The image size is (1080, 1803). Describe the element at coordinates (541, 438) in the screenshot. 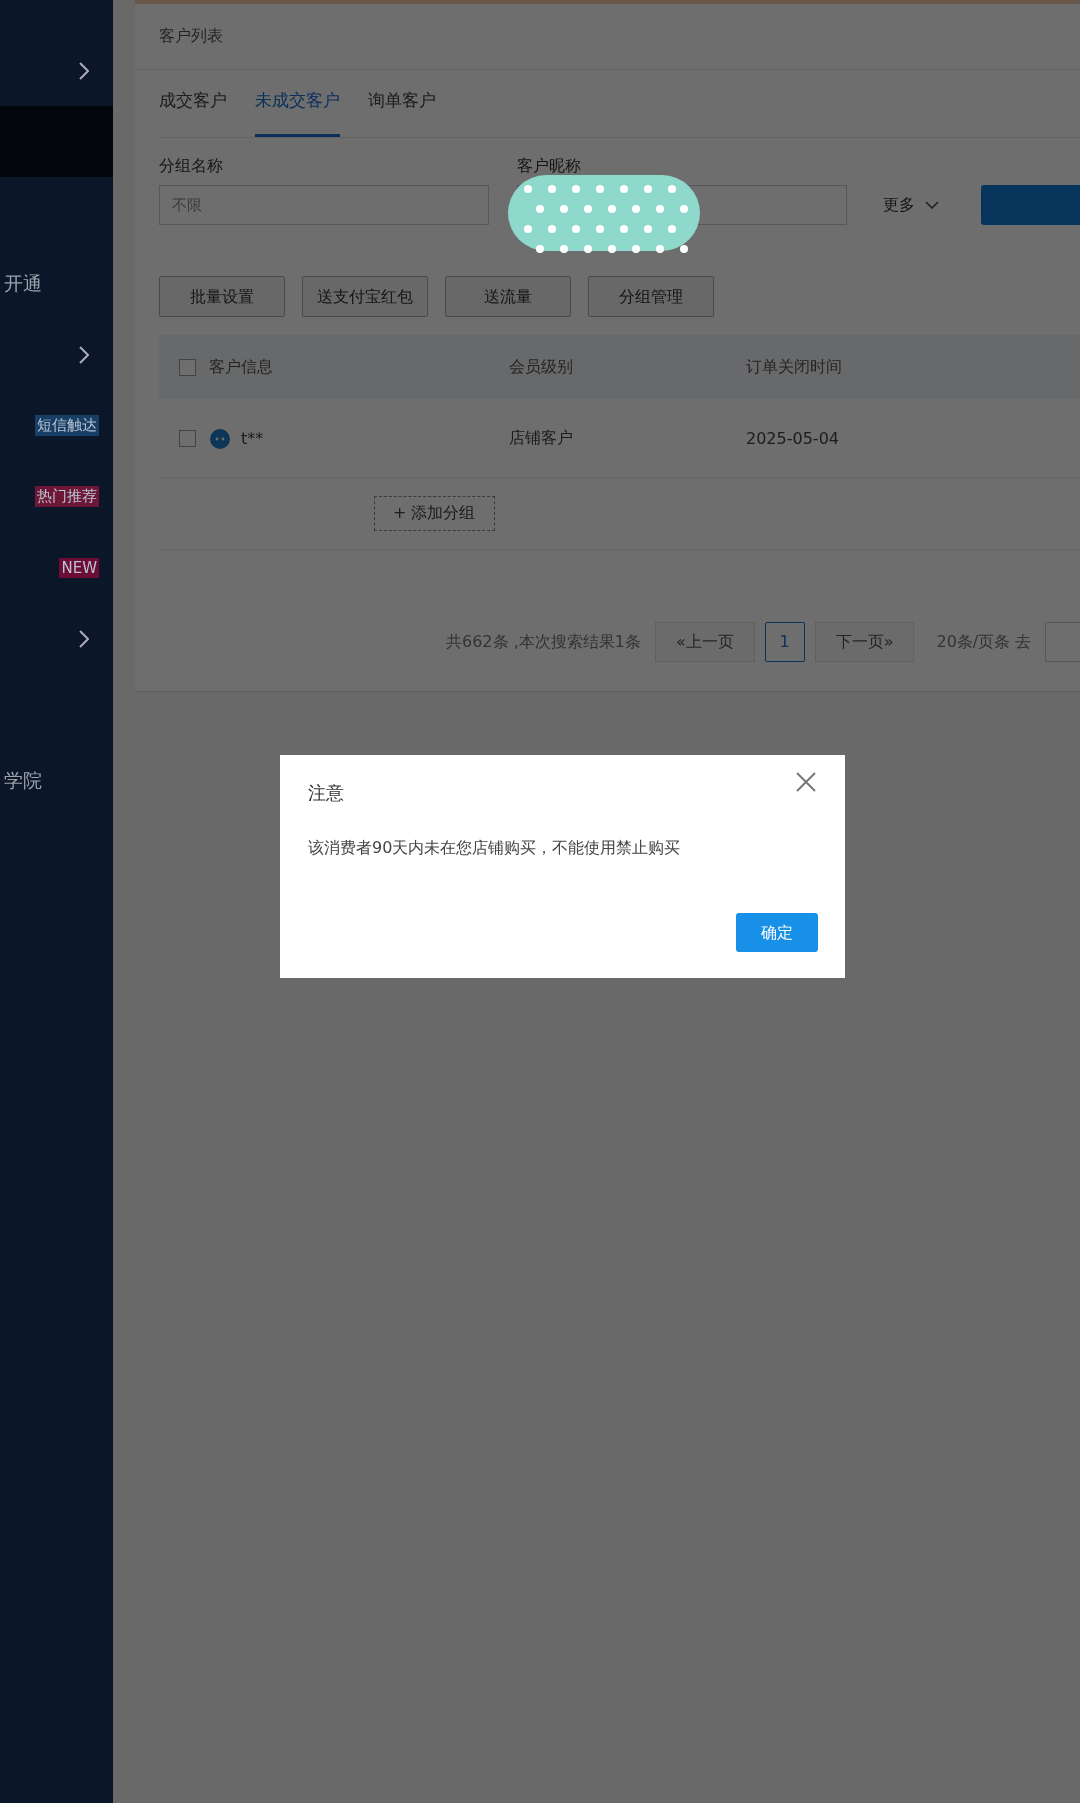

I see `table-cell-text: 店铺客户` at that location.